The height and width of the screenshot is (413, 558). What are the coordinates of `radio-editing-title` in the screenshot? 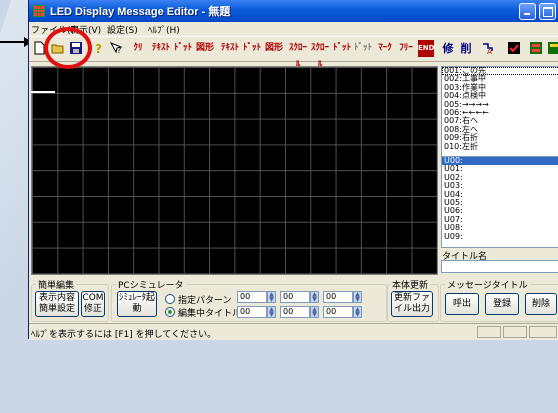 It's located at (170, 312).